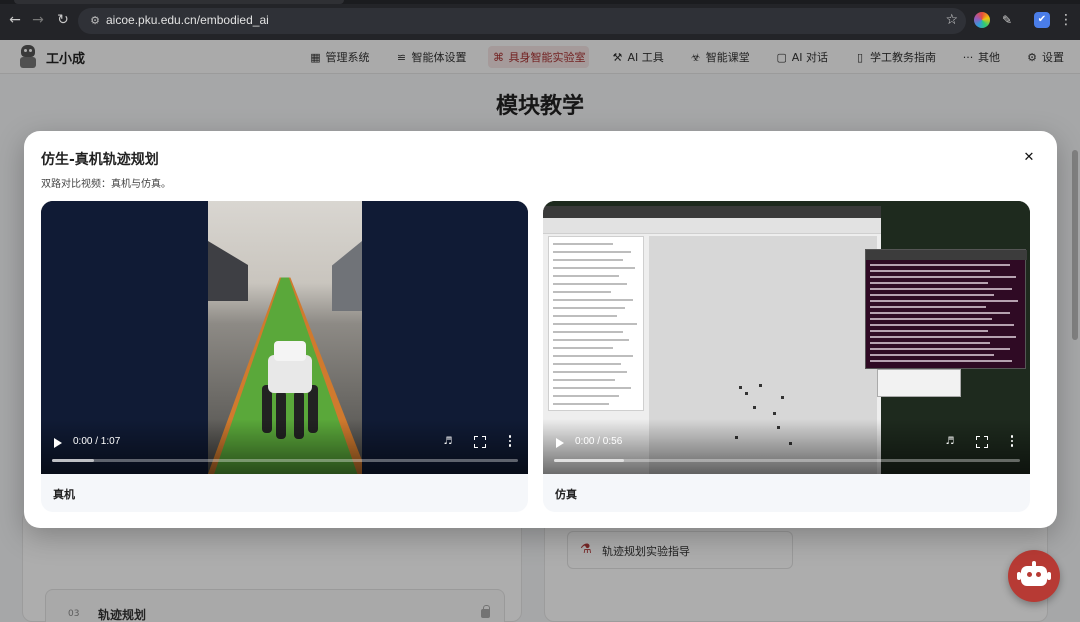  What do you see at coordinates (712, 212) in the screenshot?
I see `rviz-titlebar` at bounding box center [712, 212].